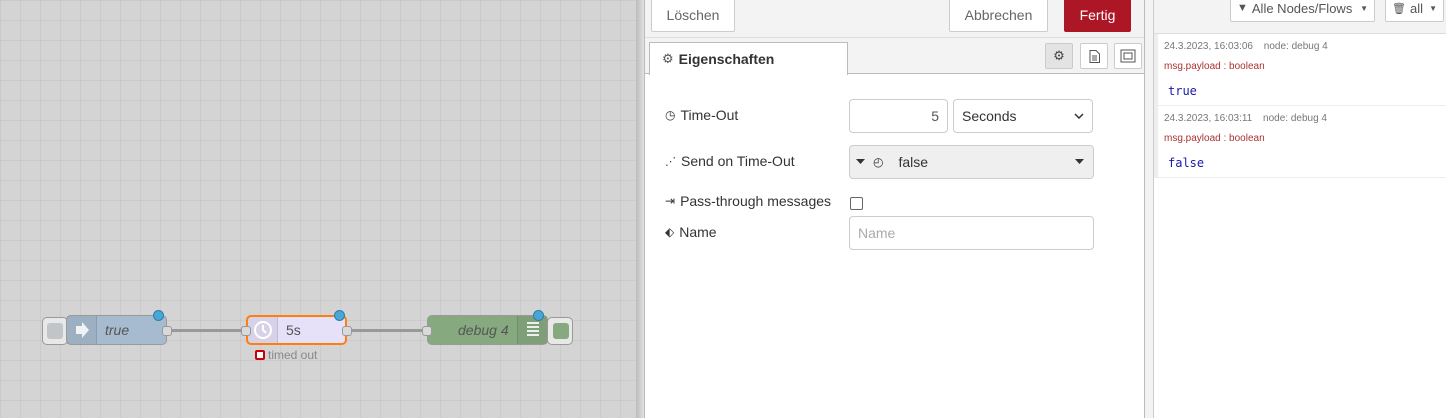 This screenshot has width=1446, height=418. Describe the element at coordinates (971, 162) in the screenshot. I see `send-value-typed-input: ◴ false` at that location.